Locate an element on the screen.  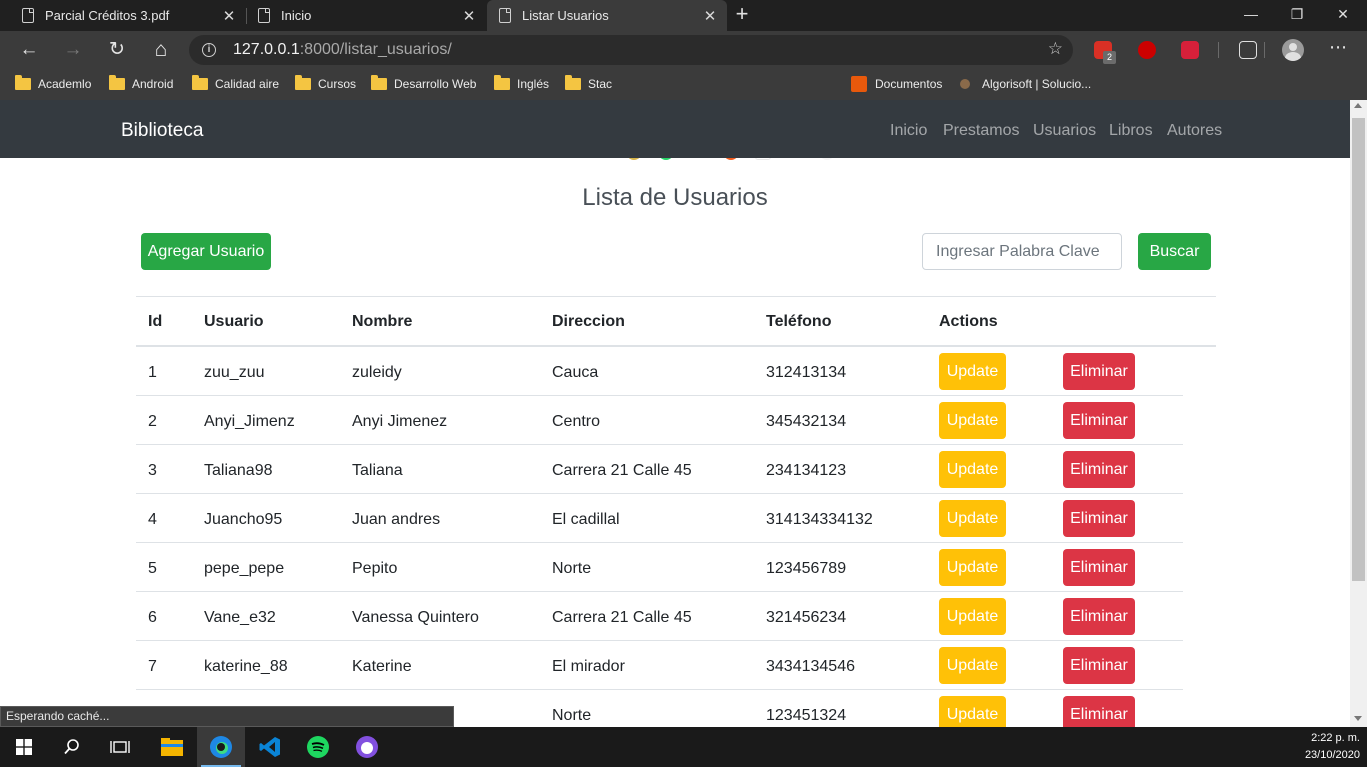
file-explorer-icon is located at coordinates (172, 747).